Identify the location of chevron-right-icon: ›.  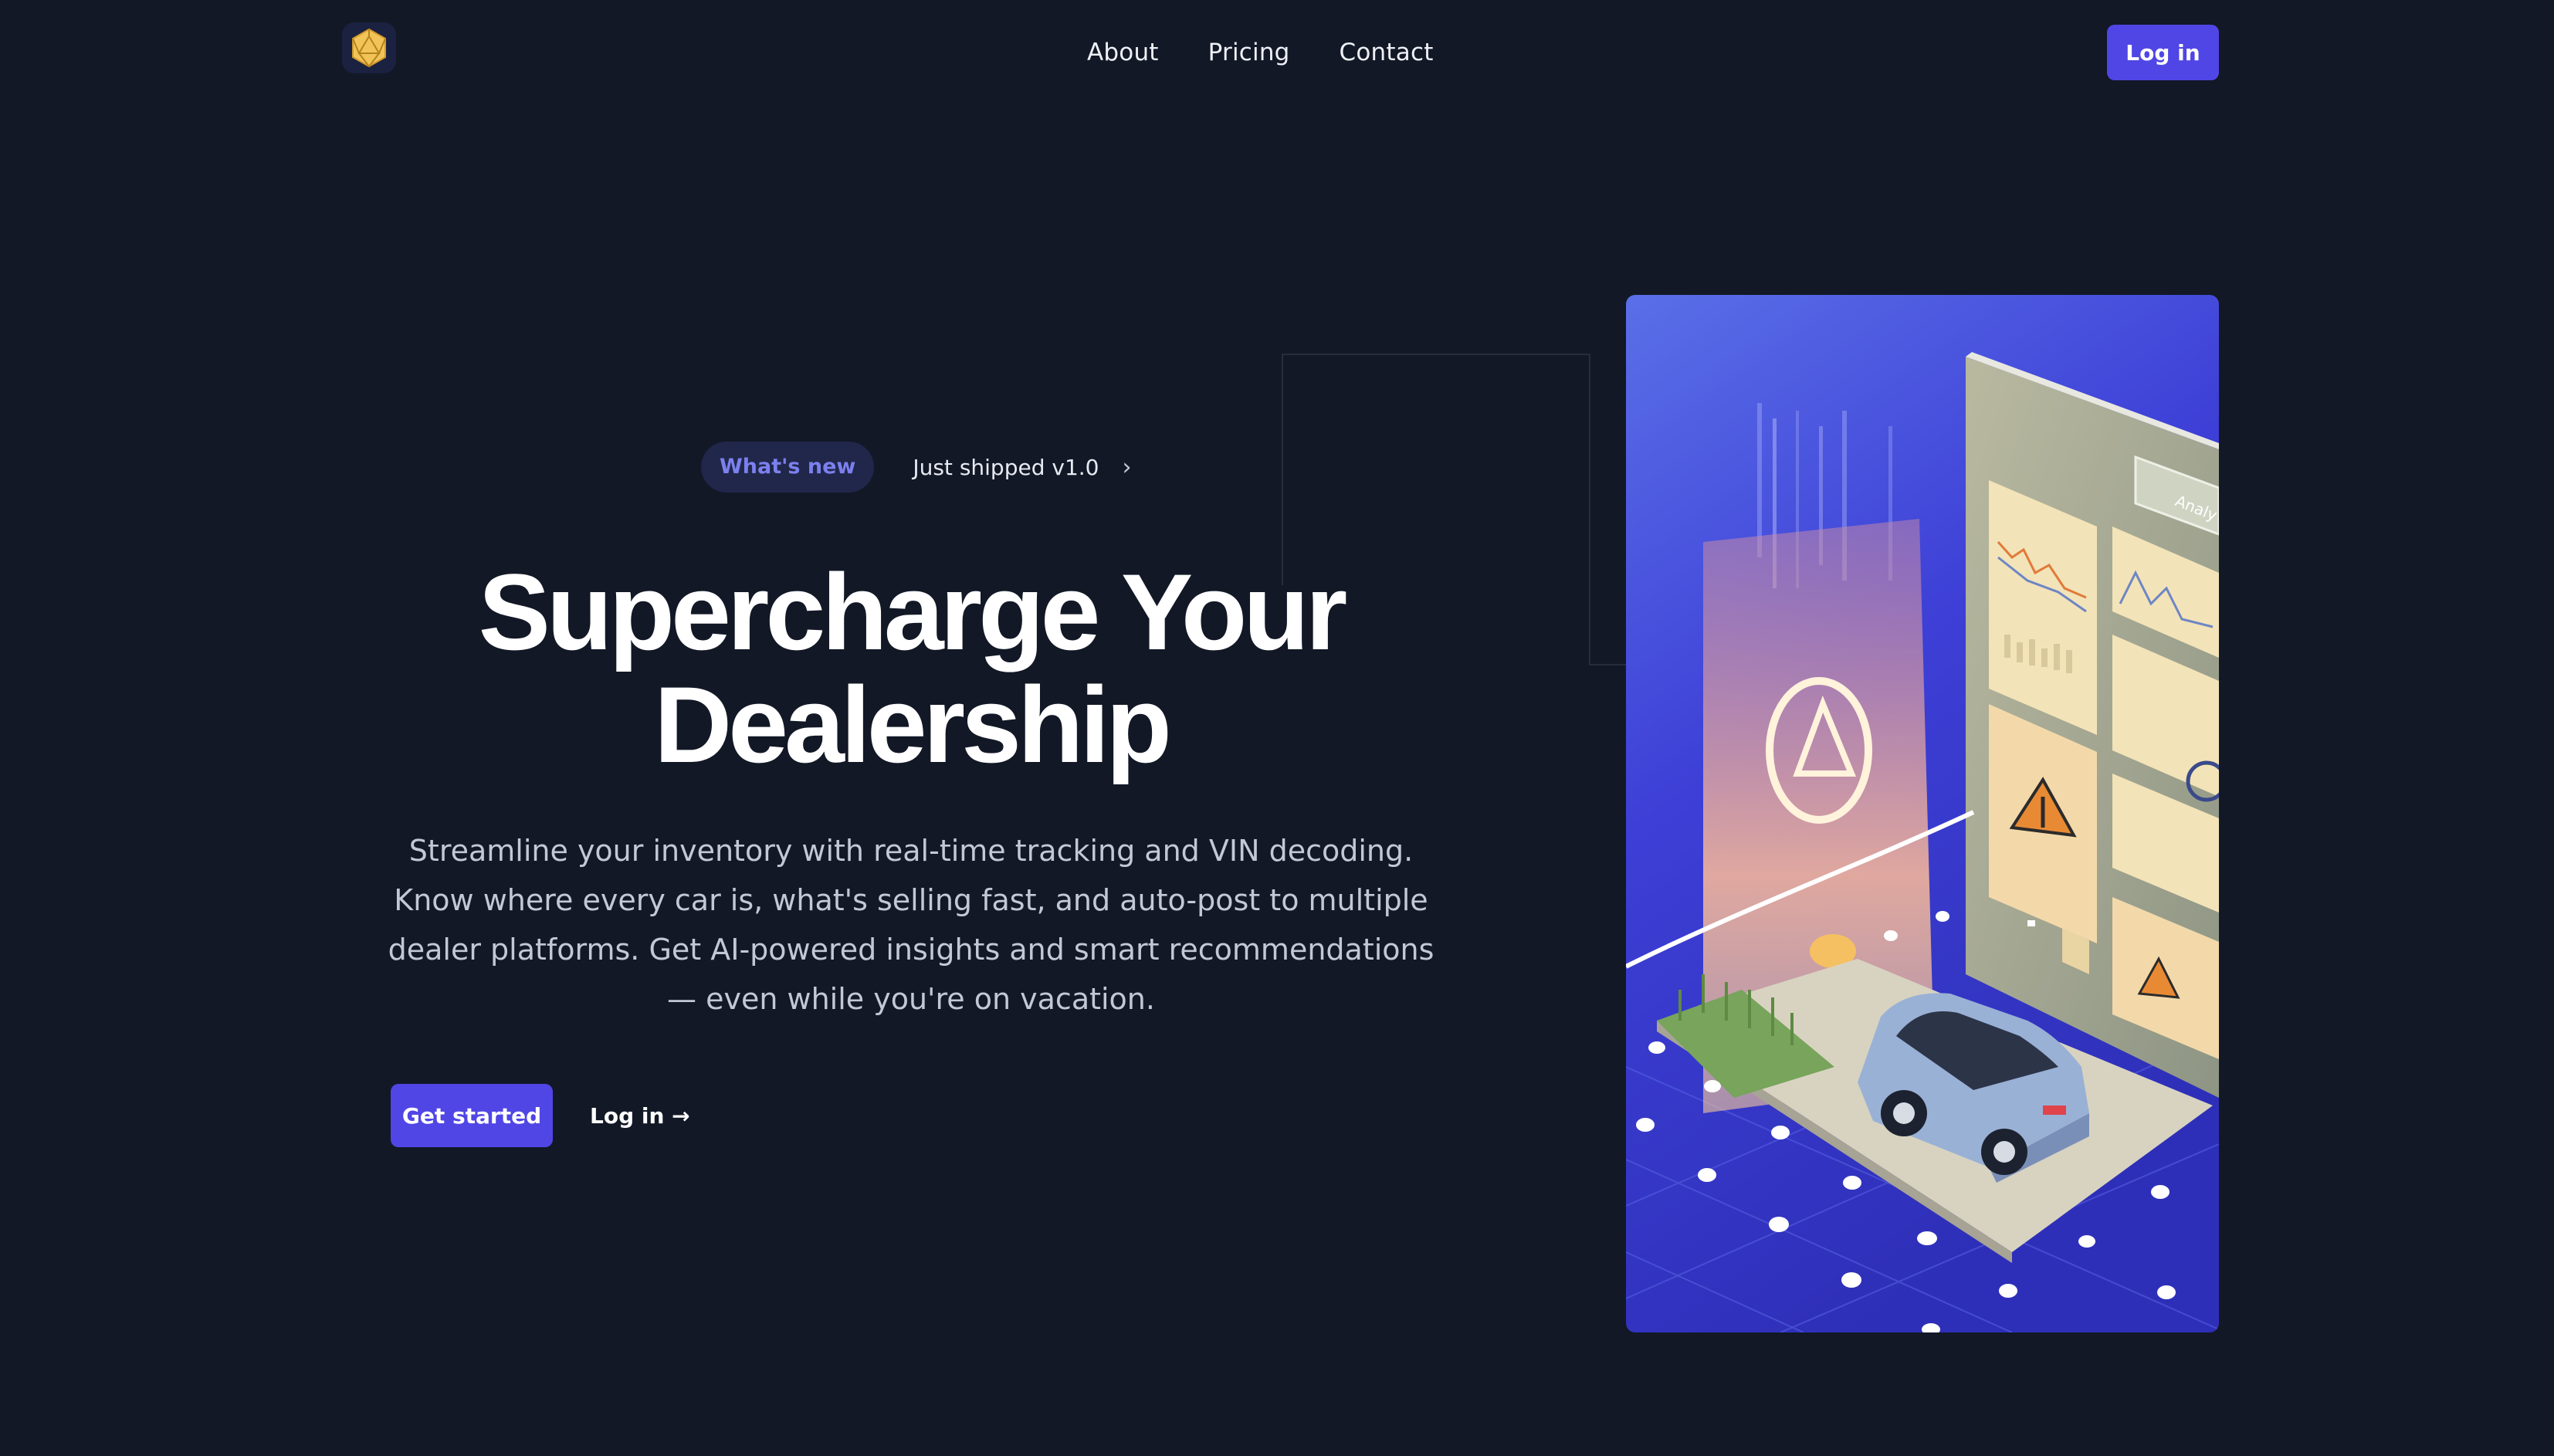
(1127, 467).